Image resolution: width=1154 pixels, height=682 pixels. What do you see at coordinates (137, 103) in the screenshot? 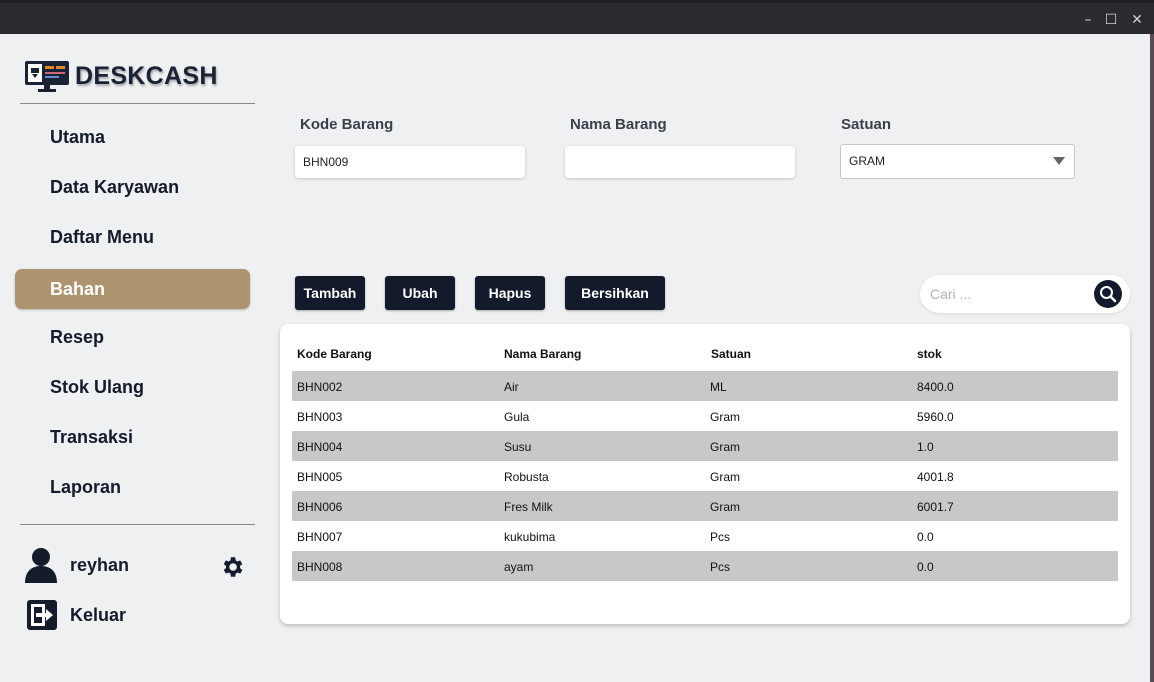
I see `sidebar-divider` at bounding box center [137, 103].